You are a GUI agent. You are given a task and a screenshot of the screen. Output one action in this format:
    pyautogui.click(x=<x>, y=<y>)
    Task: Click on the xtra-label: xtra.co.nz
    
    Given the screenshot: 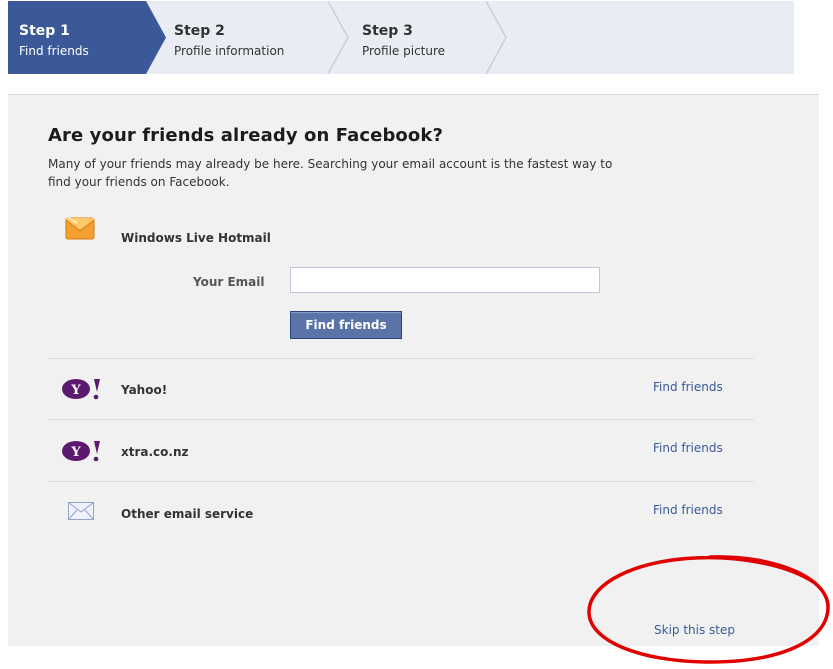 What is the action you would take?
    pyautogui.click(x=155, y=452)
    